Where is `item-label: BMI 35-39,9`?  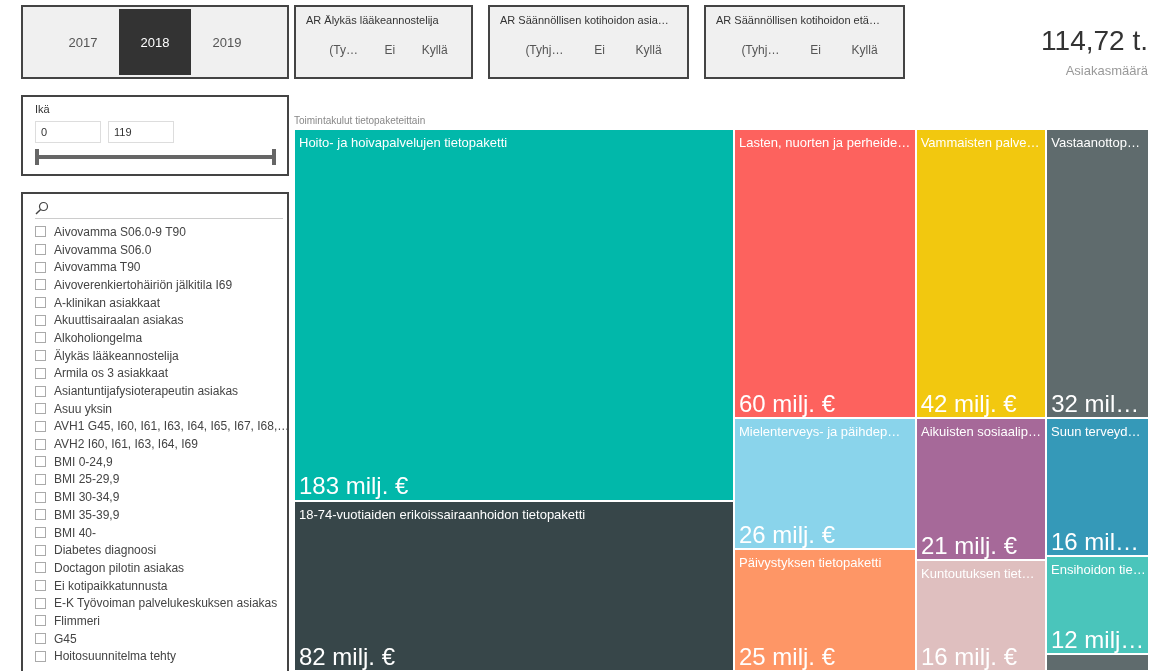
item-label: BMI 35-39,9 is located at coordinates (87, 514).